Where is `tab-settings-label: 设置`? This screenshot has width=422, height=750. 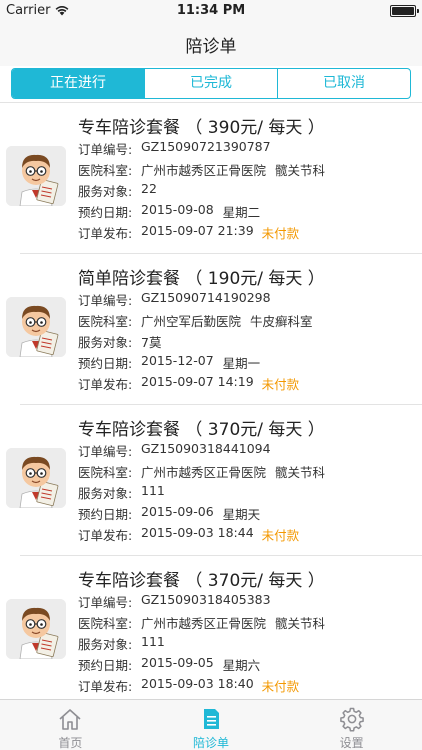
tab-settings-label: 设置 is located at coordinates (351, 743).